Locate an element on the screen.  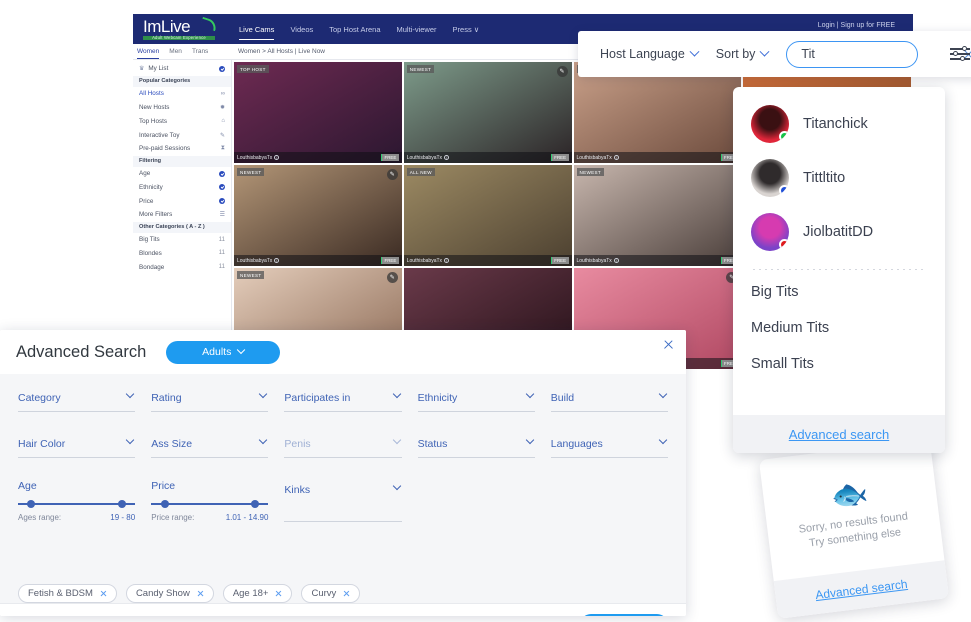
sidebar-item-label: Big Tits is located at coordinates (149, 239).